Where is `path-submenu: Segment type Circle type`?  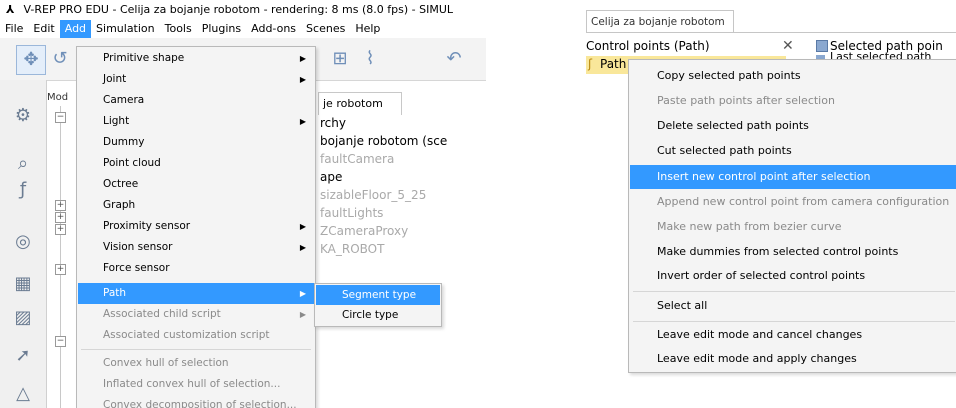 path-submenu: Segment type Circle type is located at coordinates (378, 305).